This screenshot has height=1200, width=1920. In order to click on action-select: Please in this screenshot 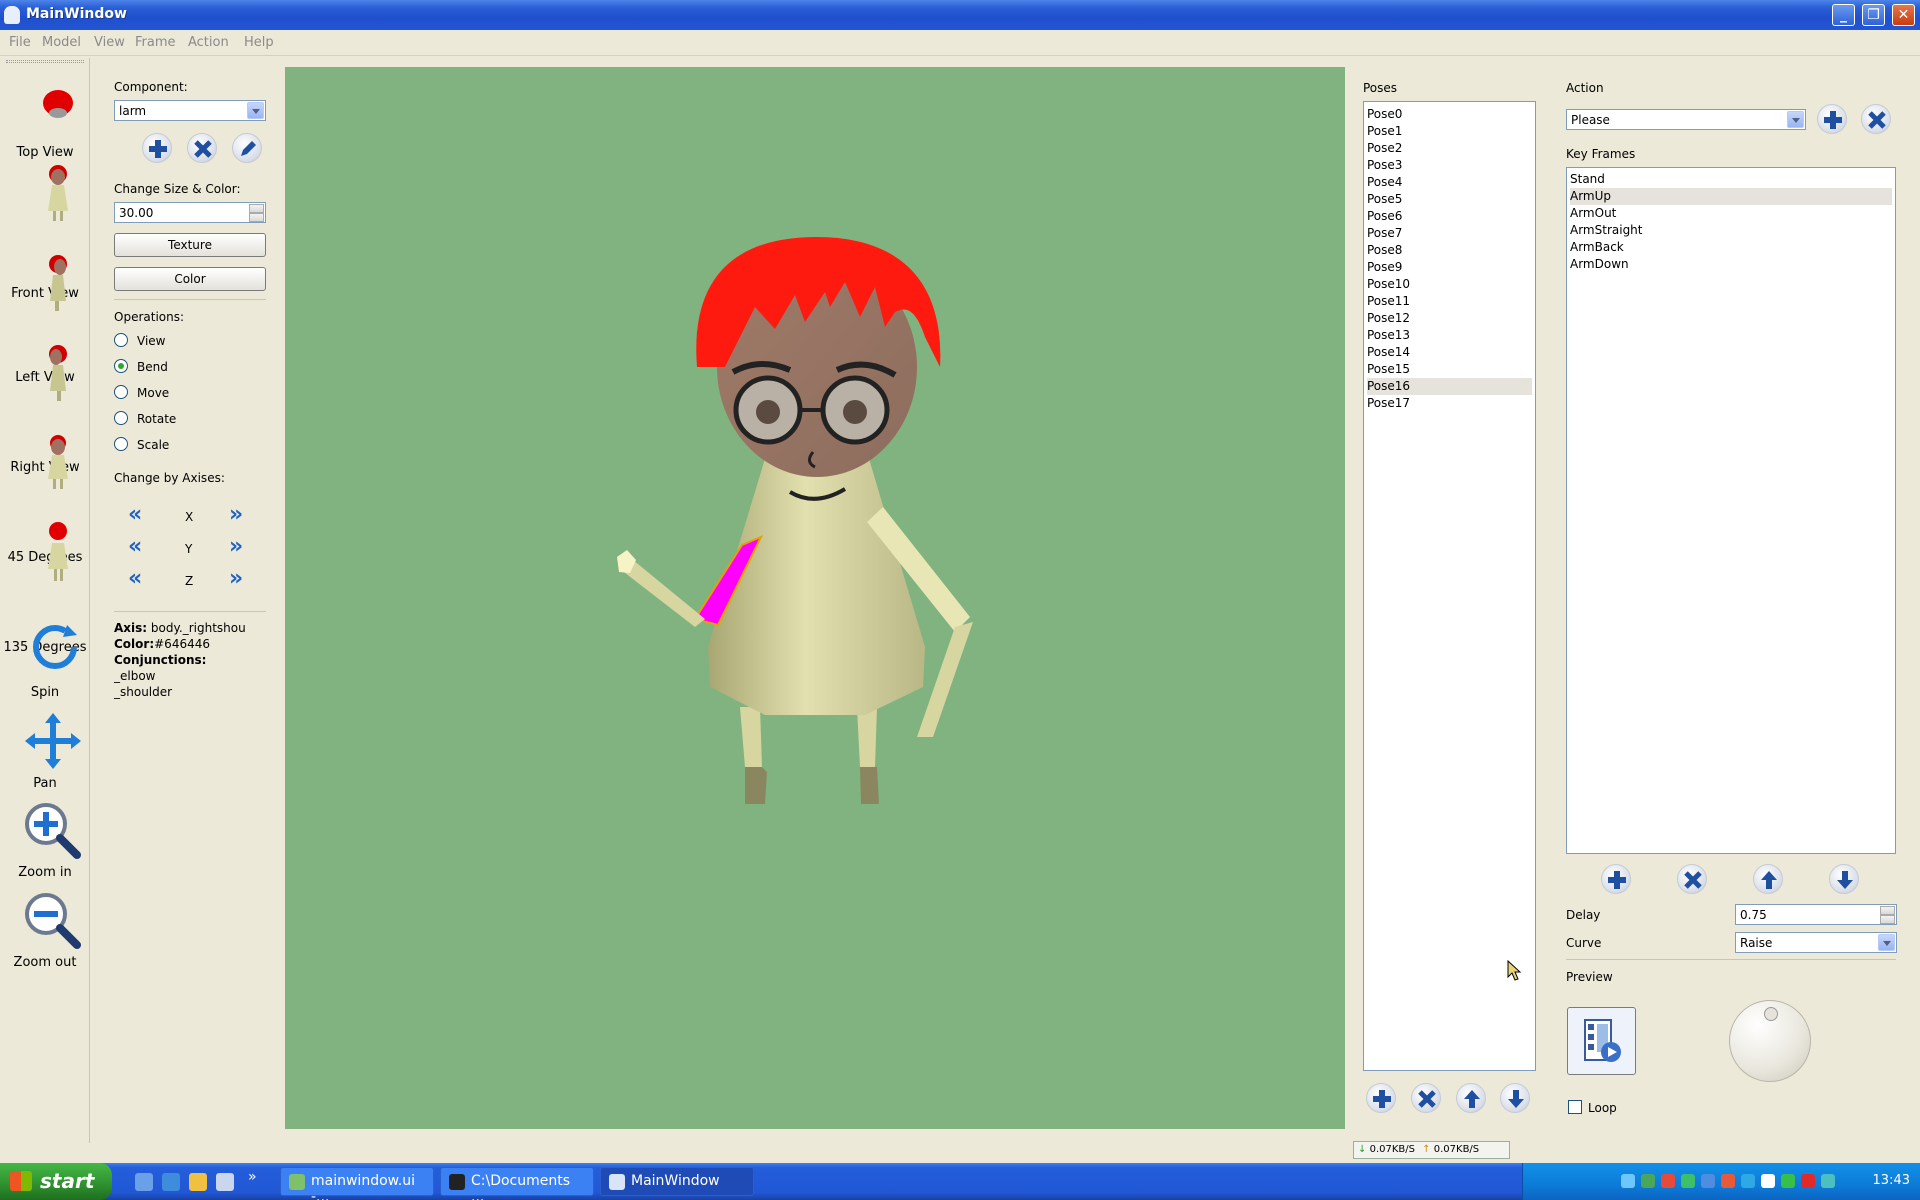, I will do `click(1686, 119)`.